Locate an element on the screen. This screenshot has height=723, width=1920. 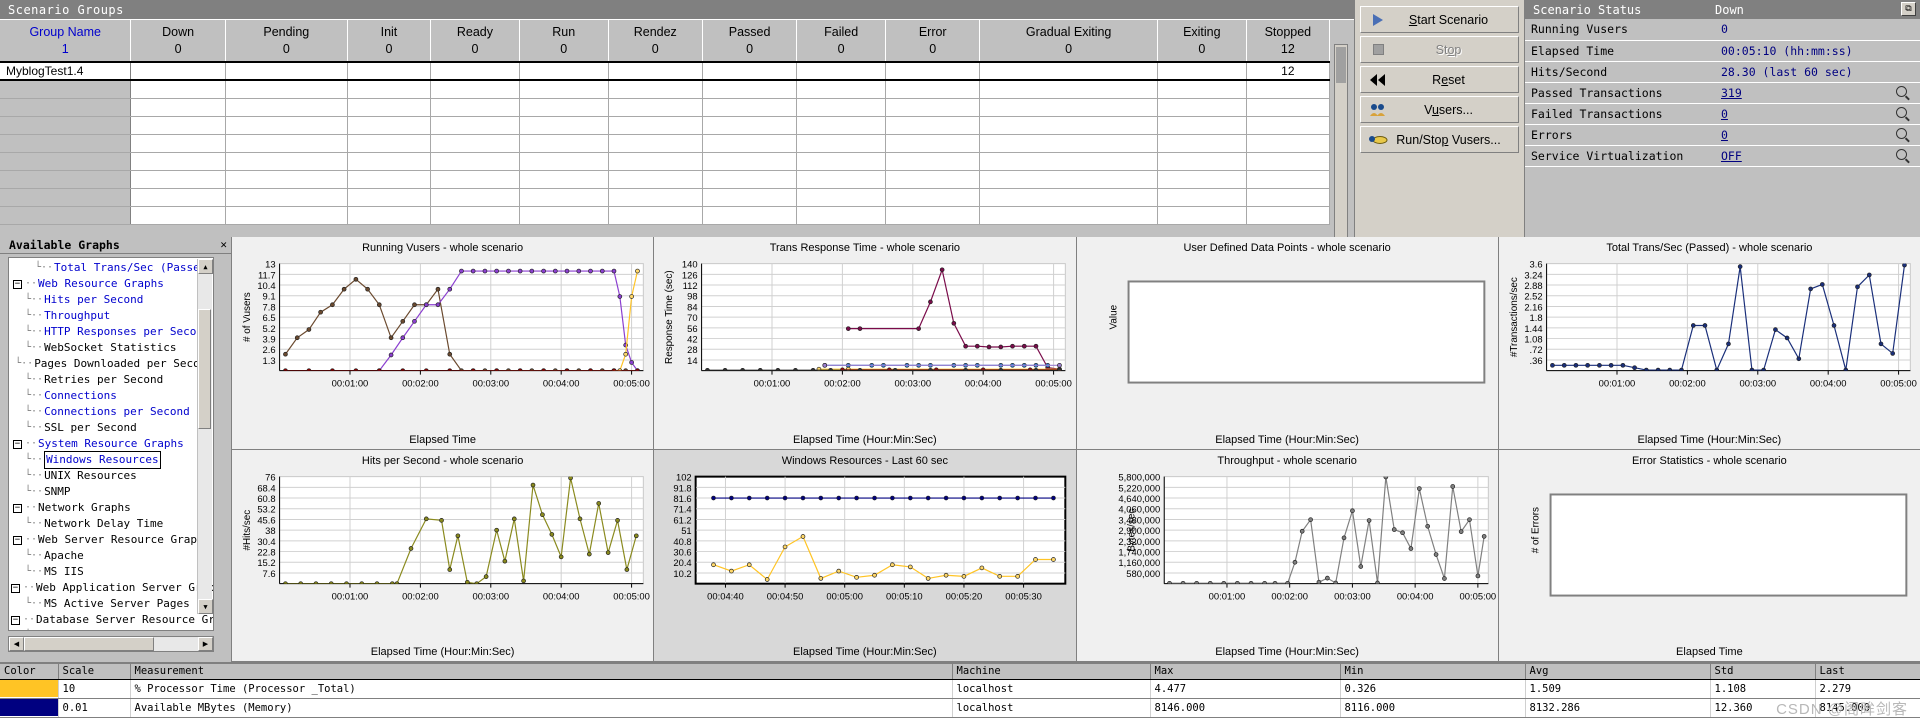
column-header-pending: Pending 0 is located at coordinates (286, 41).